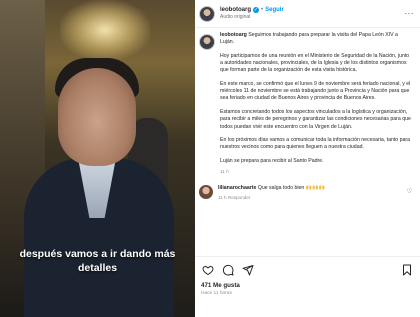 The image size is (420, 317). What do you see at coordinates (234, 198) in the screenshot?
I see `comment-meta: 11 h Responder` at bounding box center [234, 198].